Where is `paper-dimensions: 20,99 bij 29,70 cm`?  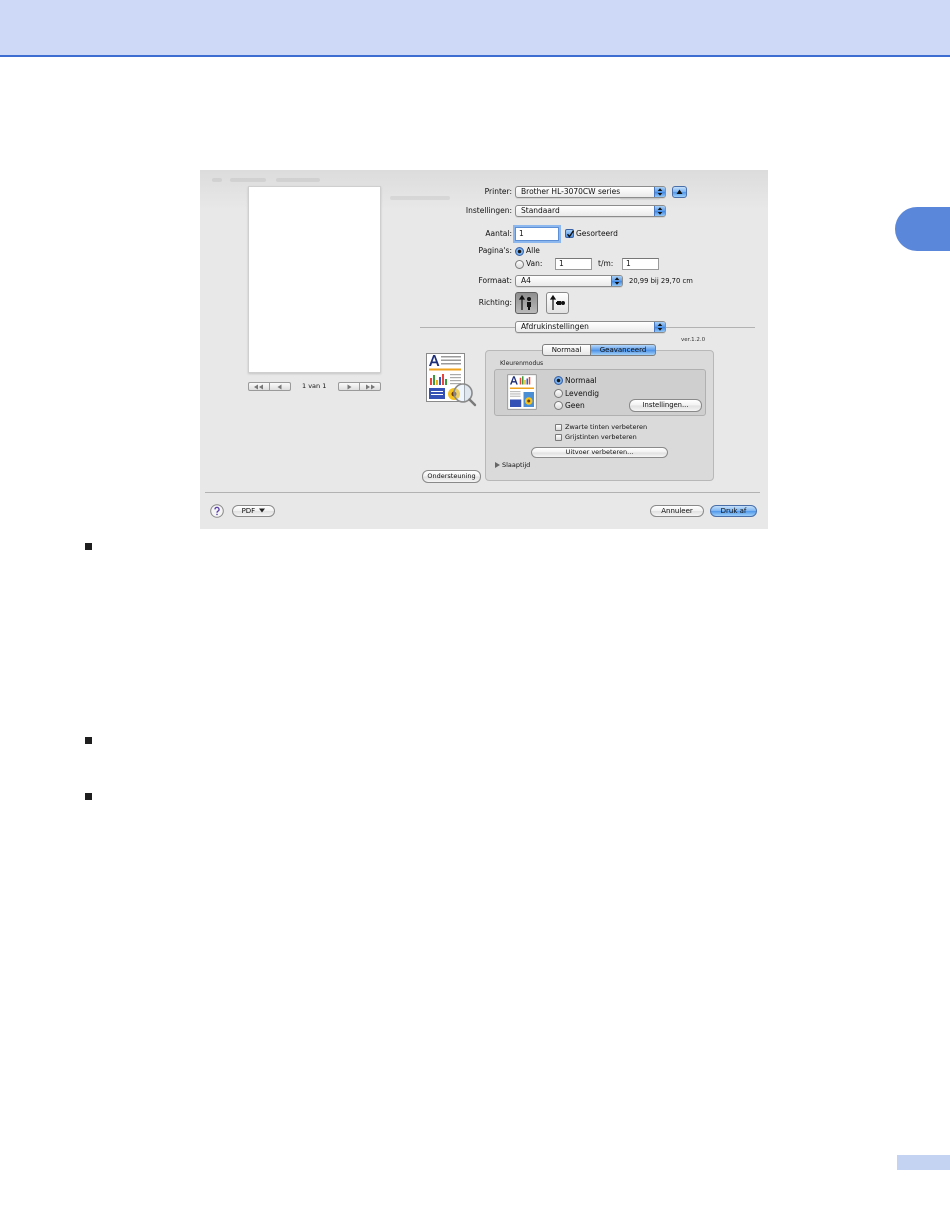
paper-dimensions: 20,99 bij 29,70 cm is located at coordinates (661, 281).